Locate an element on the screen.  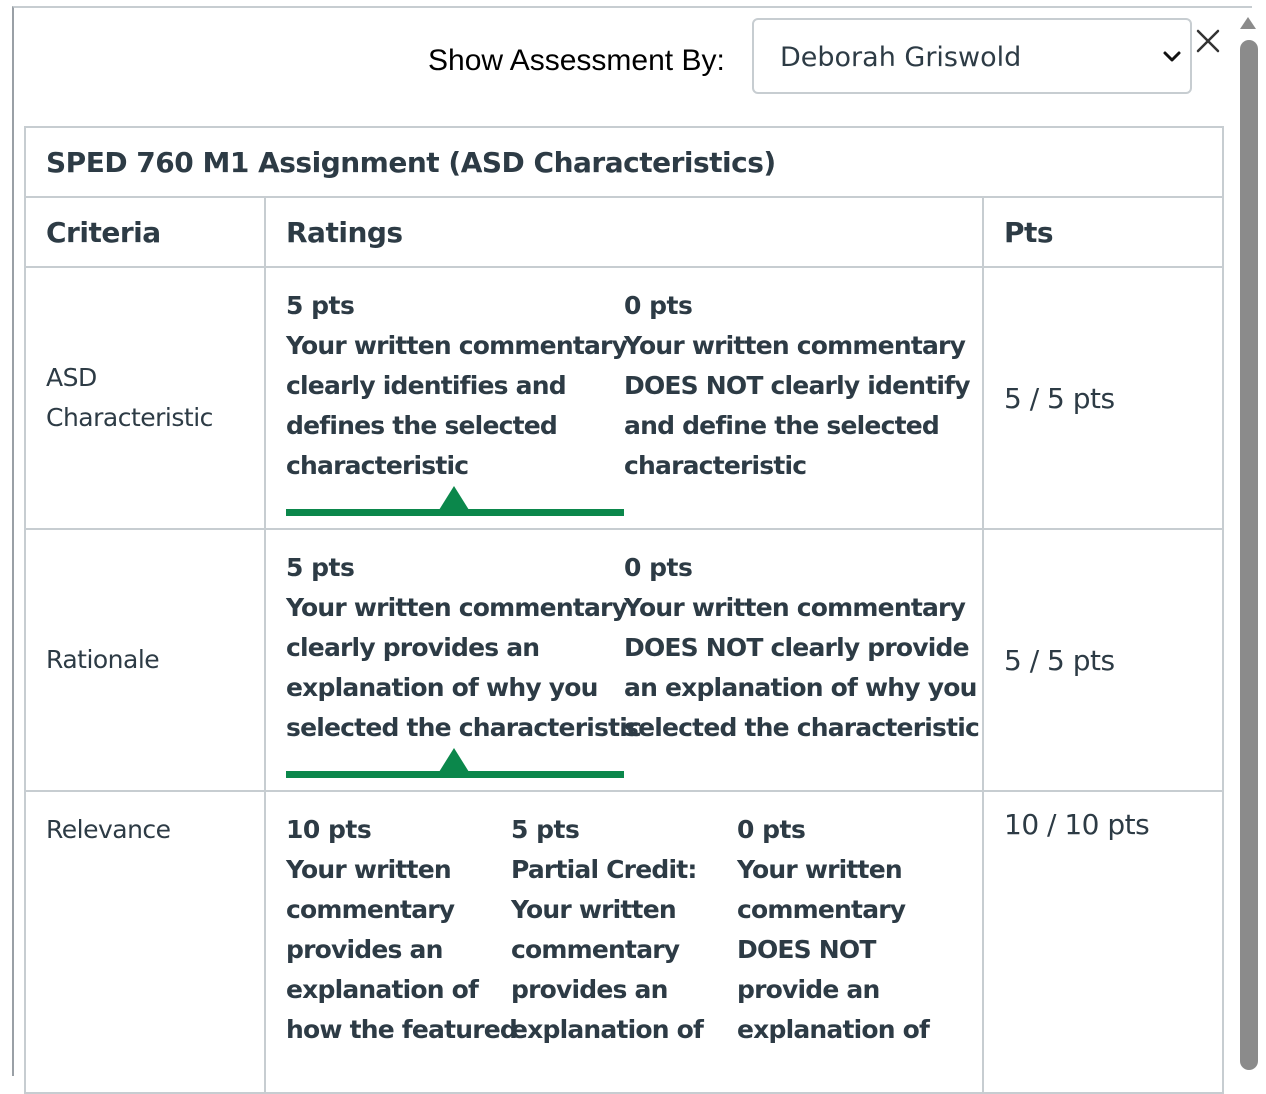
pts-header: Pts is located at coordinates (1029, 232).